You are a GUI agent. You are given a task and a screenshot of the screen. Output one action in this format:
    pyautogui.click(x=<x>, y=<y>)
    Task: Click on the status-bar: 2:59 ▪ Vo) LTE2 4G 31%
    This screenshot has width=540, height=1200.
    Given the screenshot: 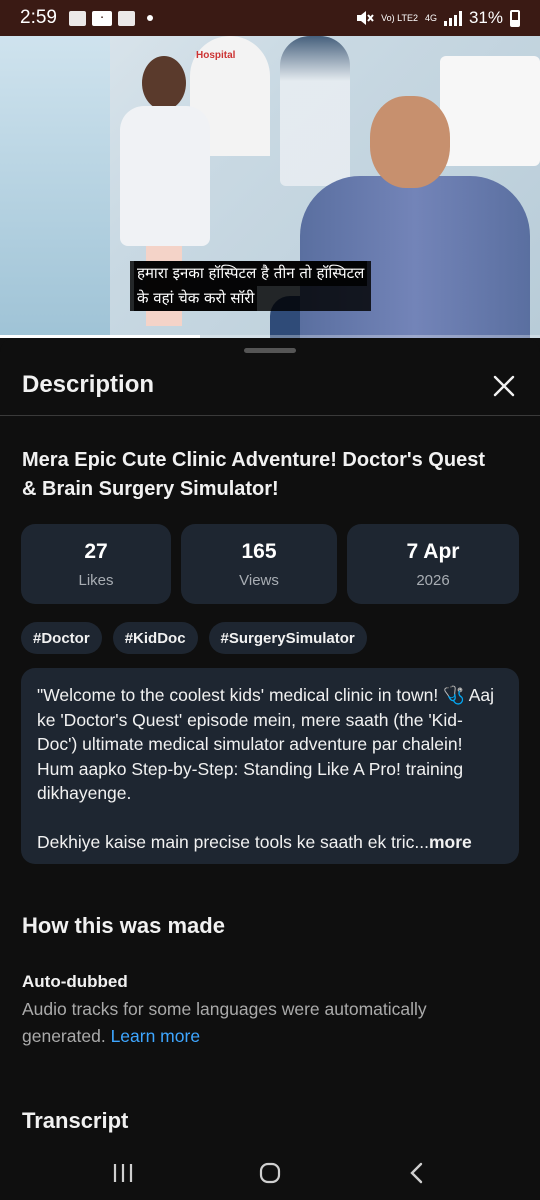 What is the action you would take?
    pyautogui.click(x=270, y=18)
    